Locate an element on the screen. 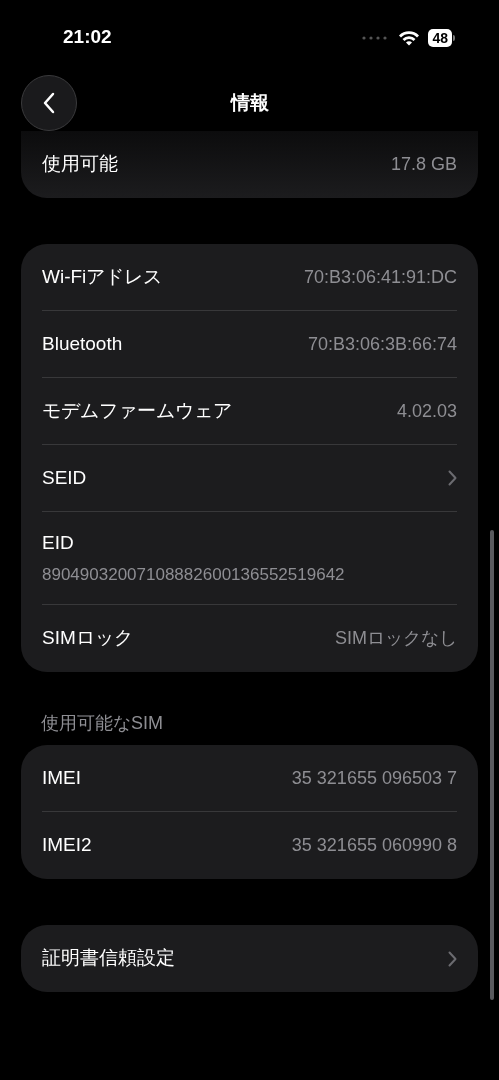  row-value: 4.02.03 is located at coordinates (426, 411).